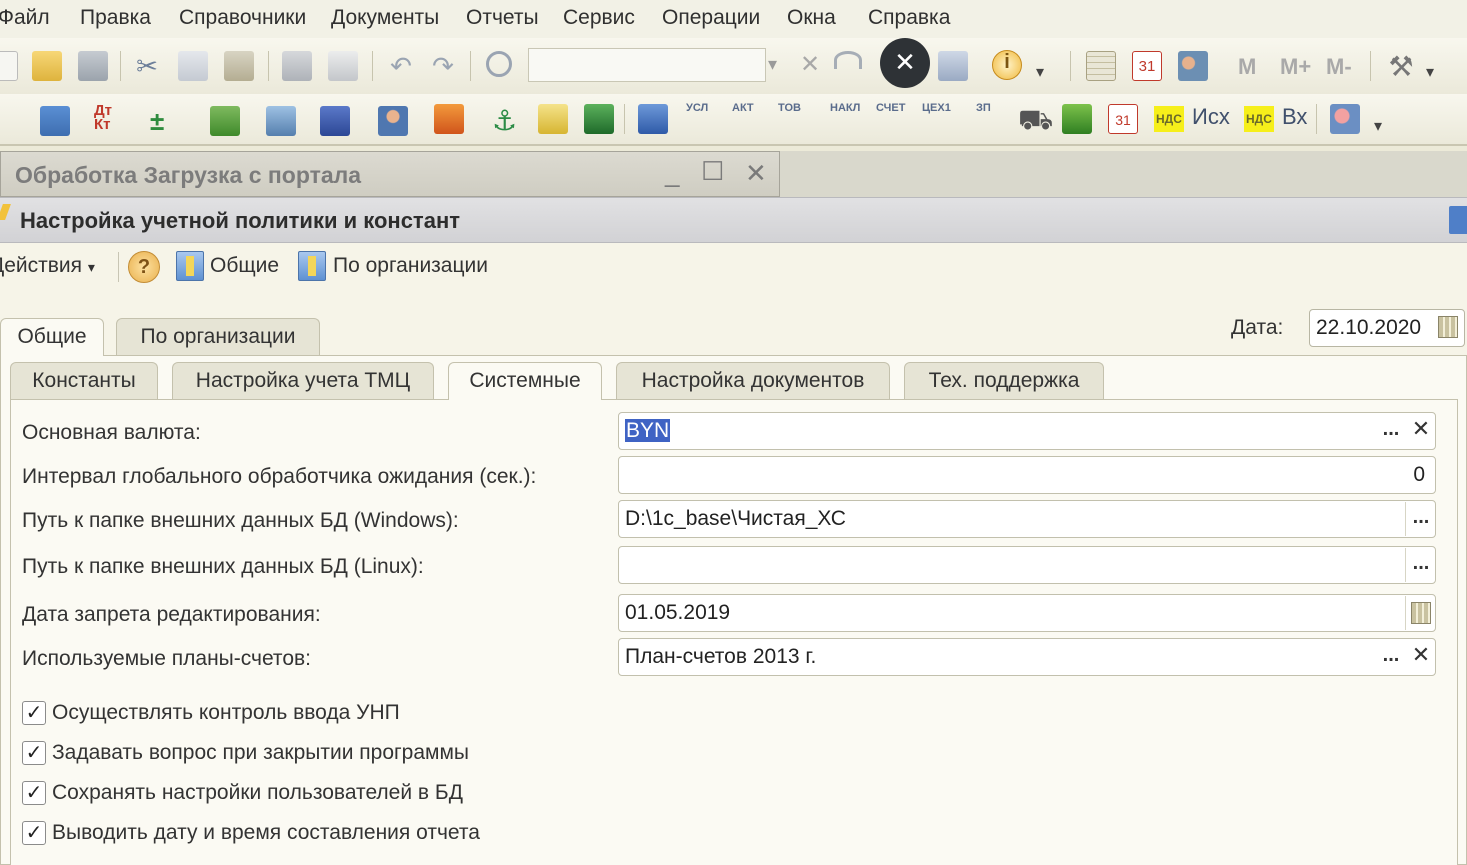 The image size is (1467, 865). Describe the element at coordinates (245, 753) in the screenshot. I see `check-ask-on-close: ✓ Задавать вопрос при закрытии программы` at that location.